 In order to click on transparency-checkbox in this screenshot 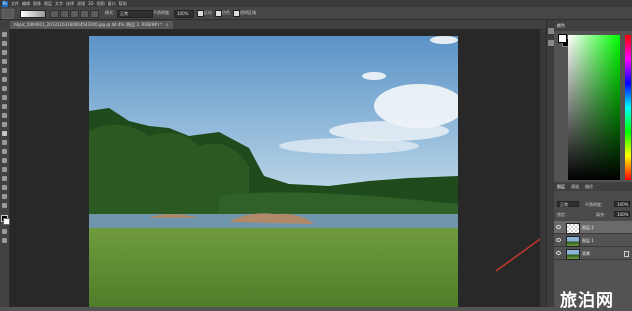, I will do `click(236, 13)`.